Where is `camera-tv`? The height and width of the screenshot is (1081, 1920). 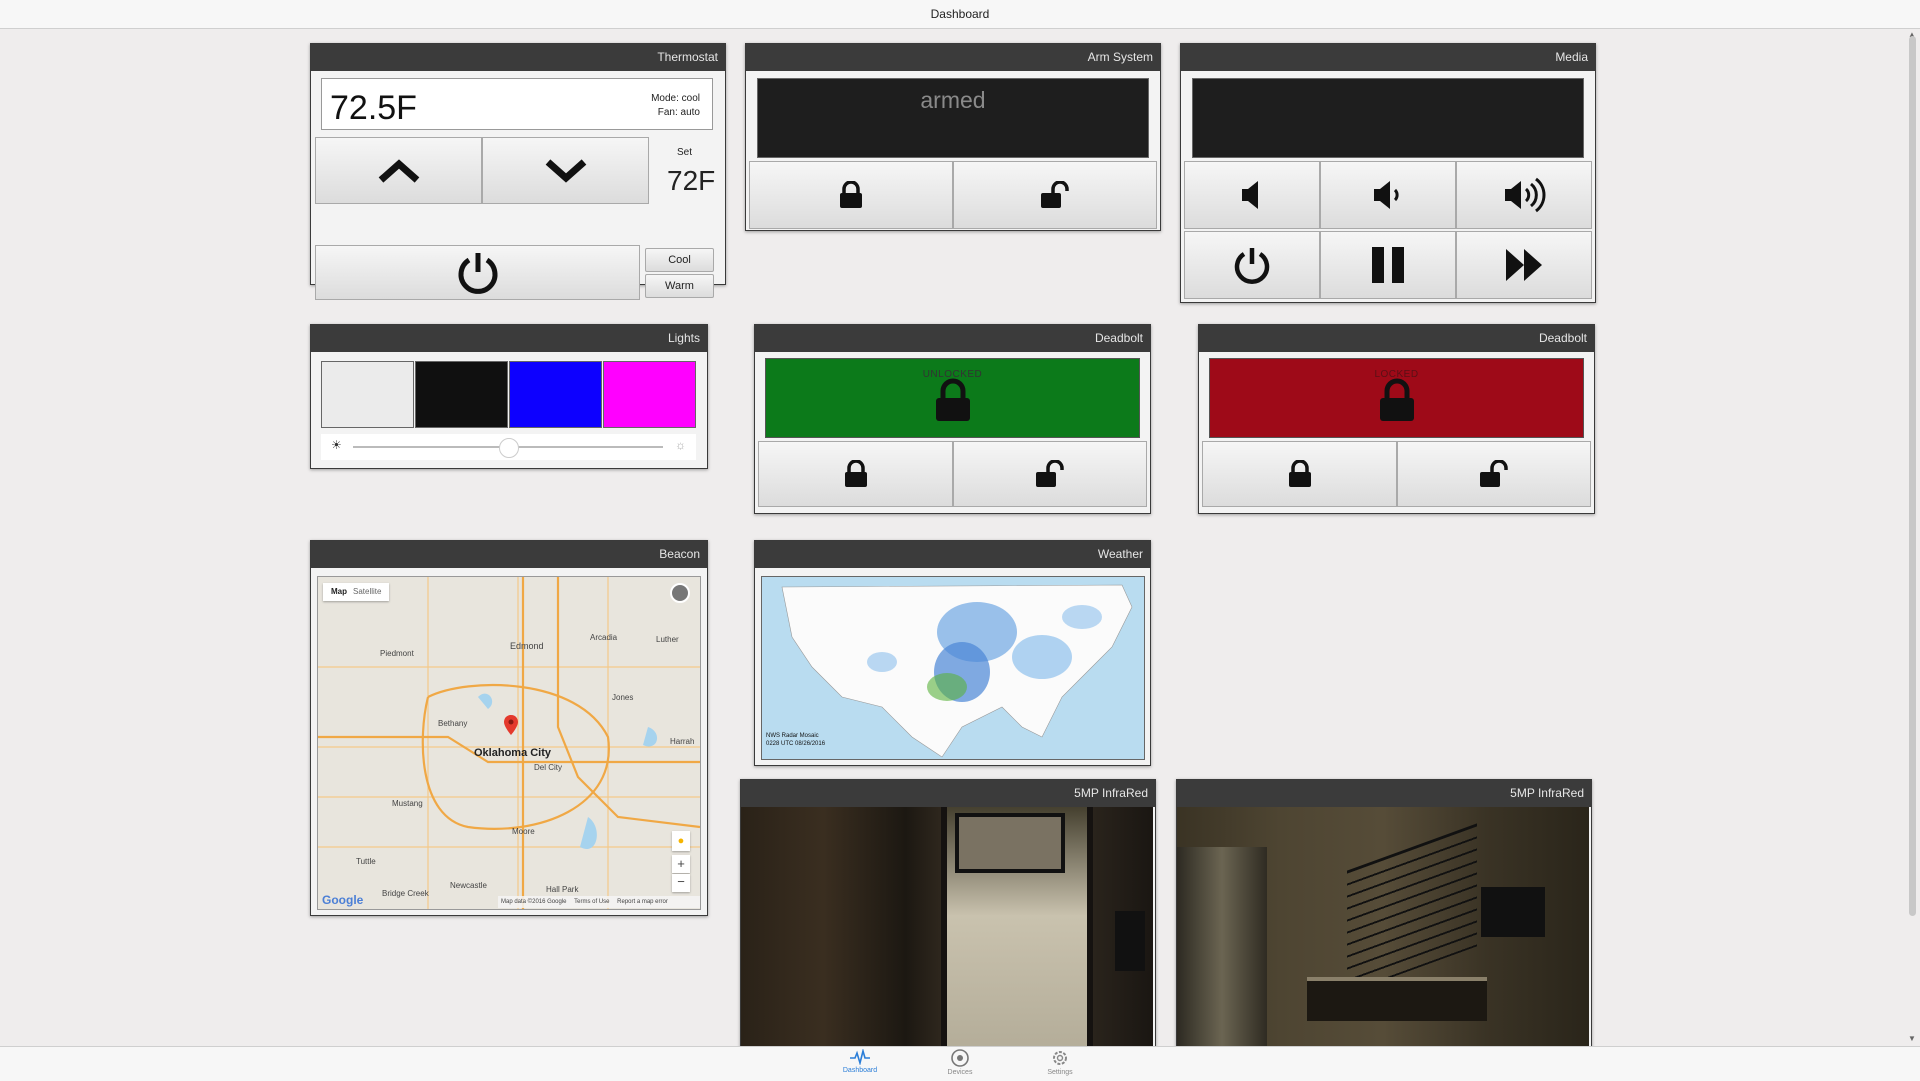 camera-tv is located at coordinates (1513, 912).